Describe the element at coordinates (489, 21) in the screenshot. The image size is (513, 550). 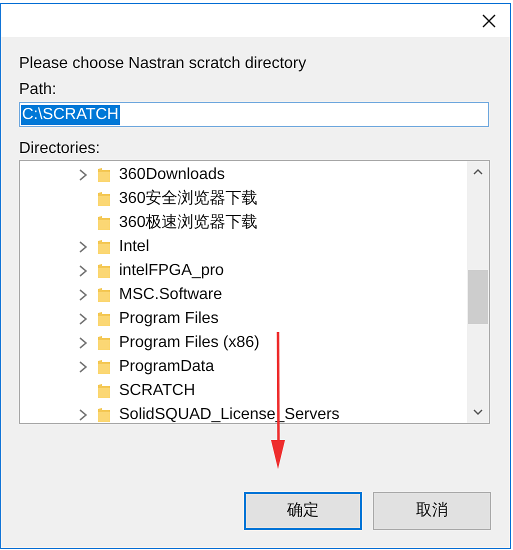
I see `close-icon` at that location.